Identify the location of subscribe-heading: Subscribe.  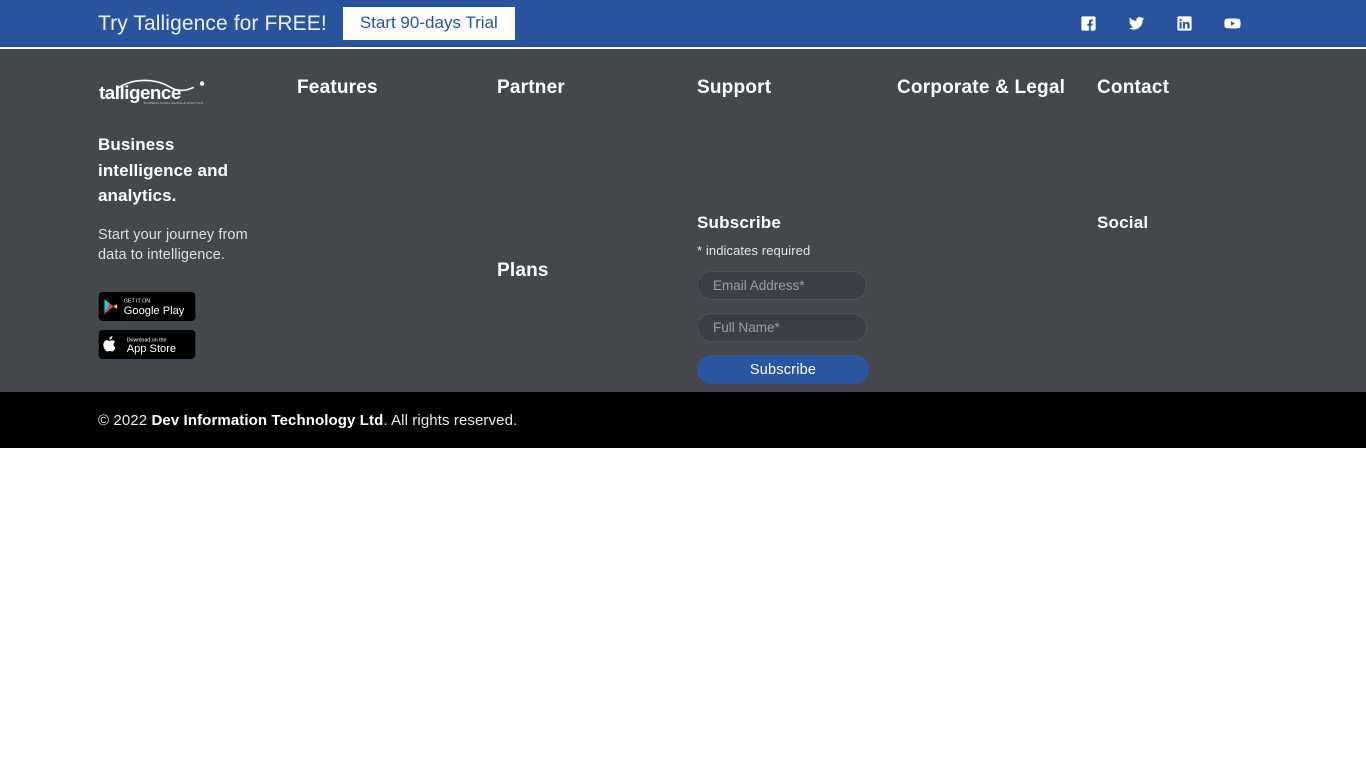
(739, 222).